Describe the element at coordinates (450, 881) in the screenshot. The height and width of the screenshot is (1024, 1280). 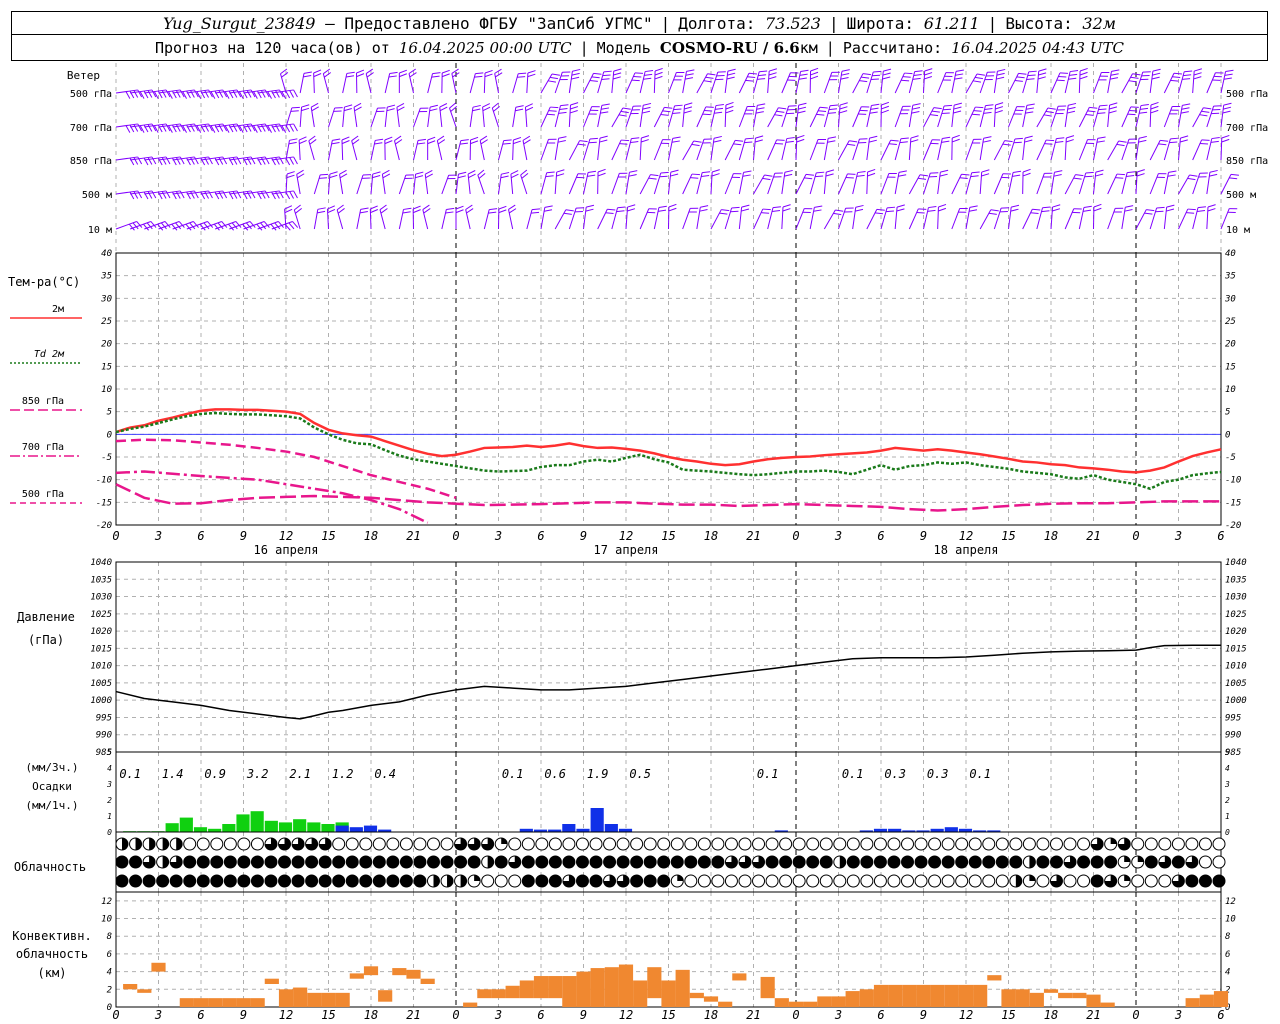
I see `cloud-fill-half` at that location.